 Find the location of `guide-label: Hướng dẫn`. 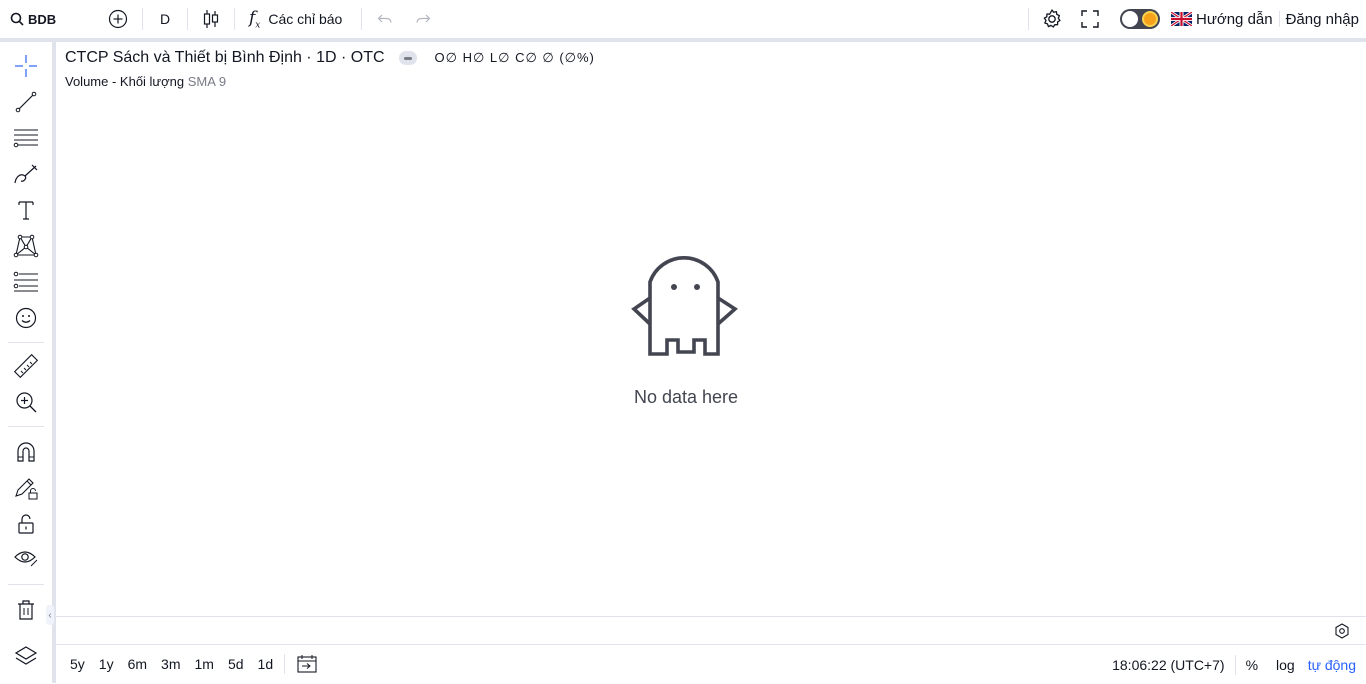

guide-label: Hướng dẫn is located at coordinates (1234, 19).